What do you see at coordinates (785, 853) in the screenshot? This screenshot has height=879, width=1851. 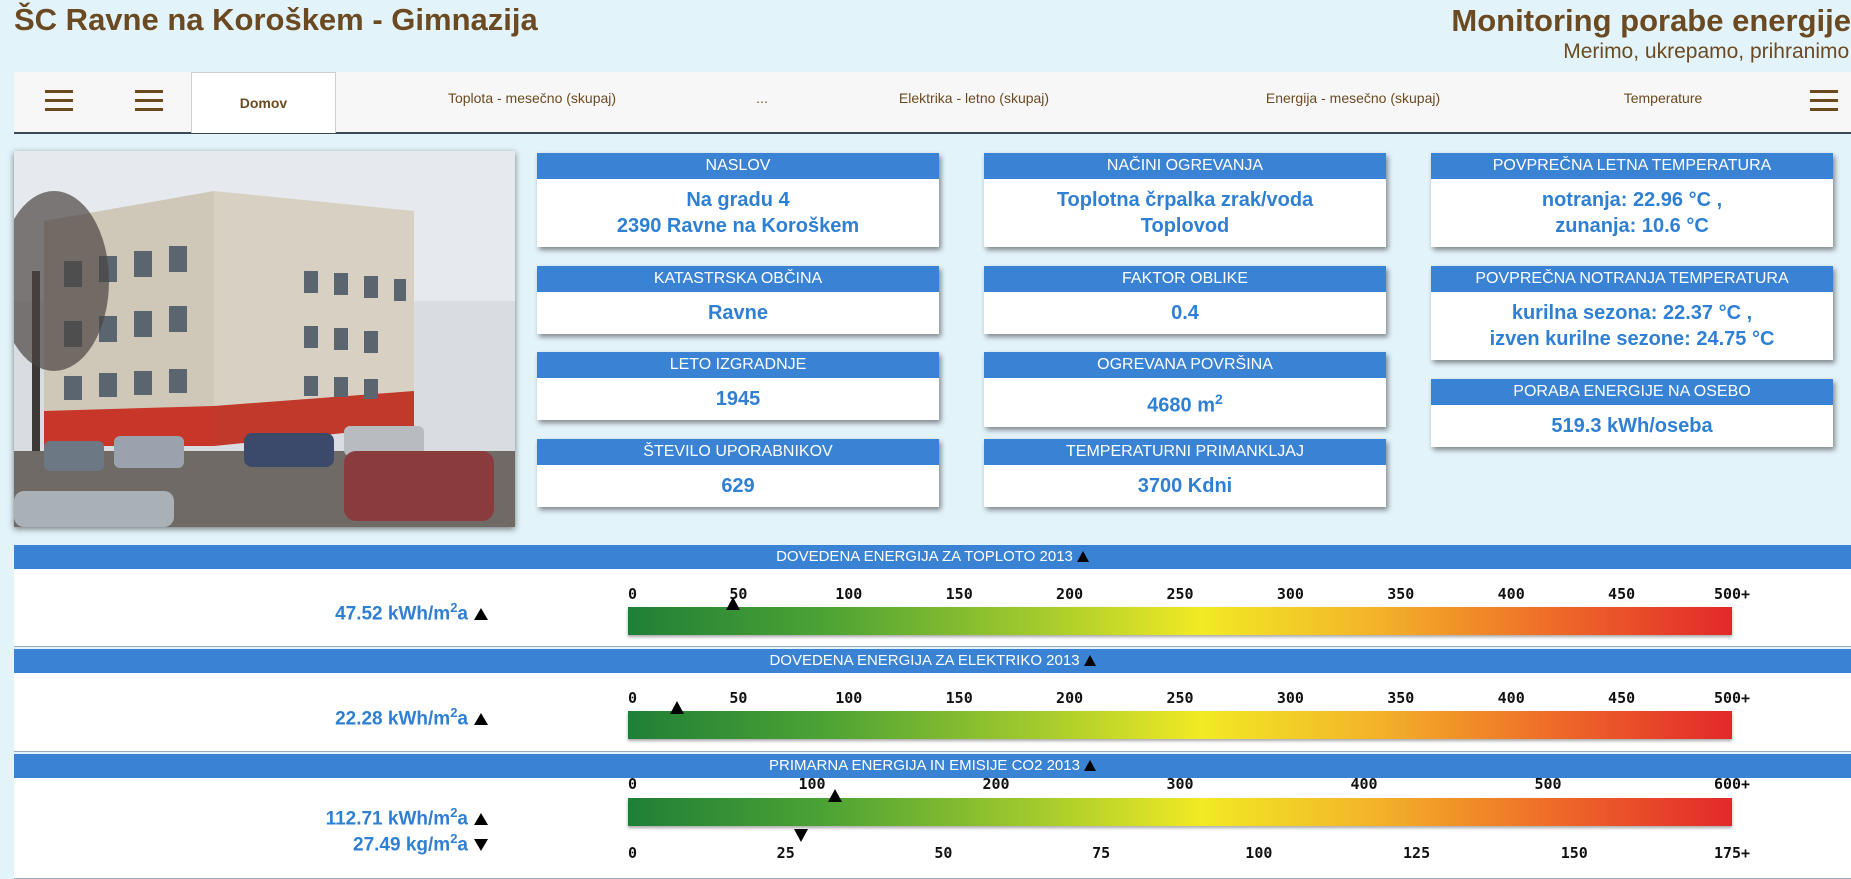 I see `tick-label: 25` at bounding box center [785, 853].